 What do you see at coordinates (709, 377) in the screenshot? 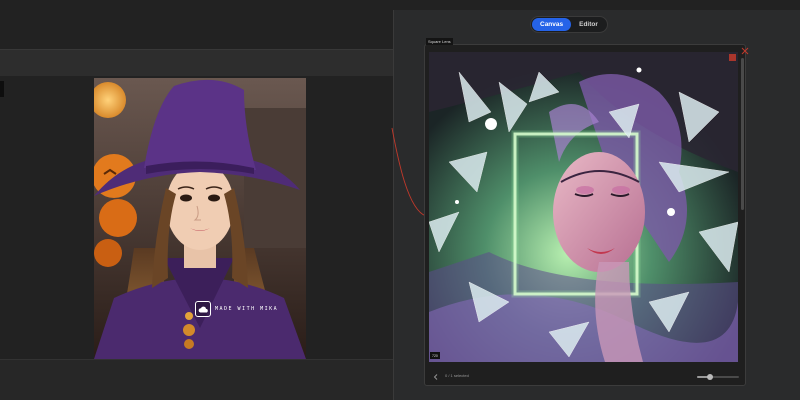
I see `zoom-slider-knob` at bounding box center [709, 377].